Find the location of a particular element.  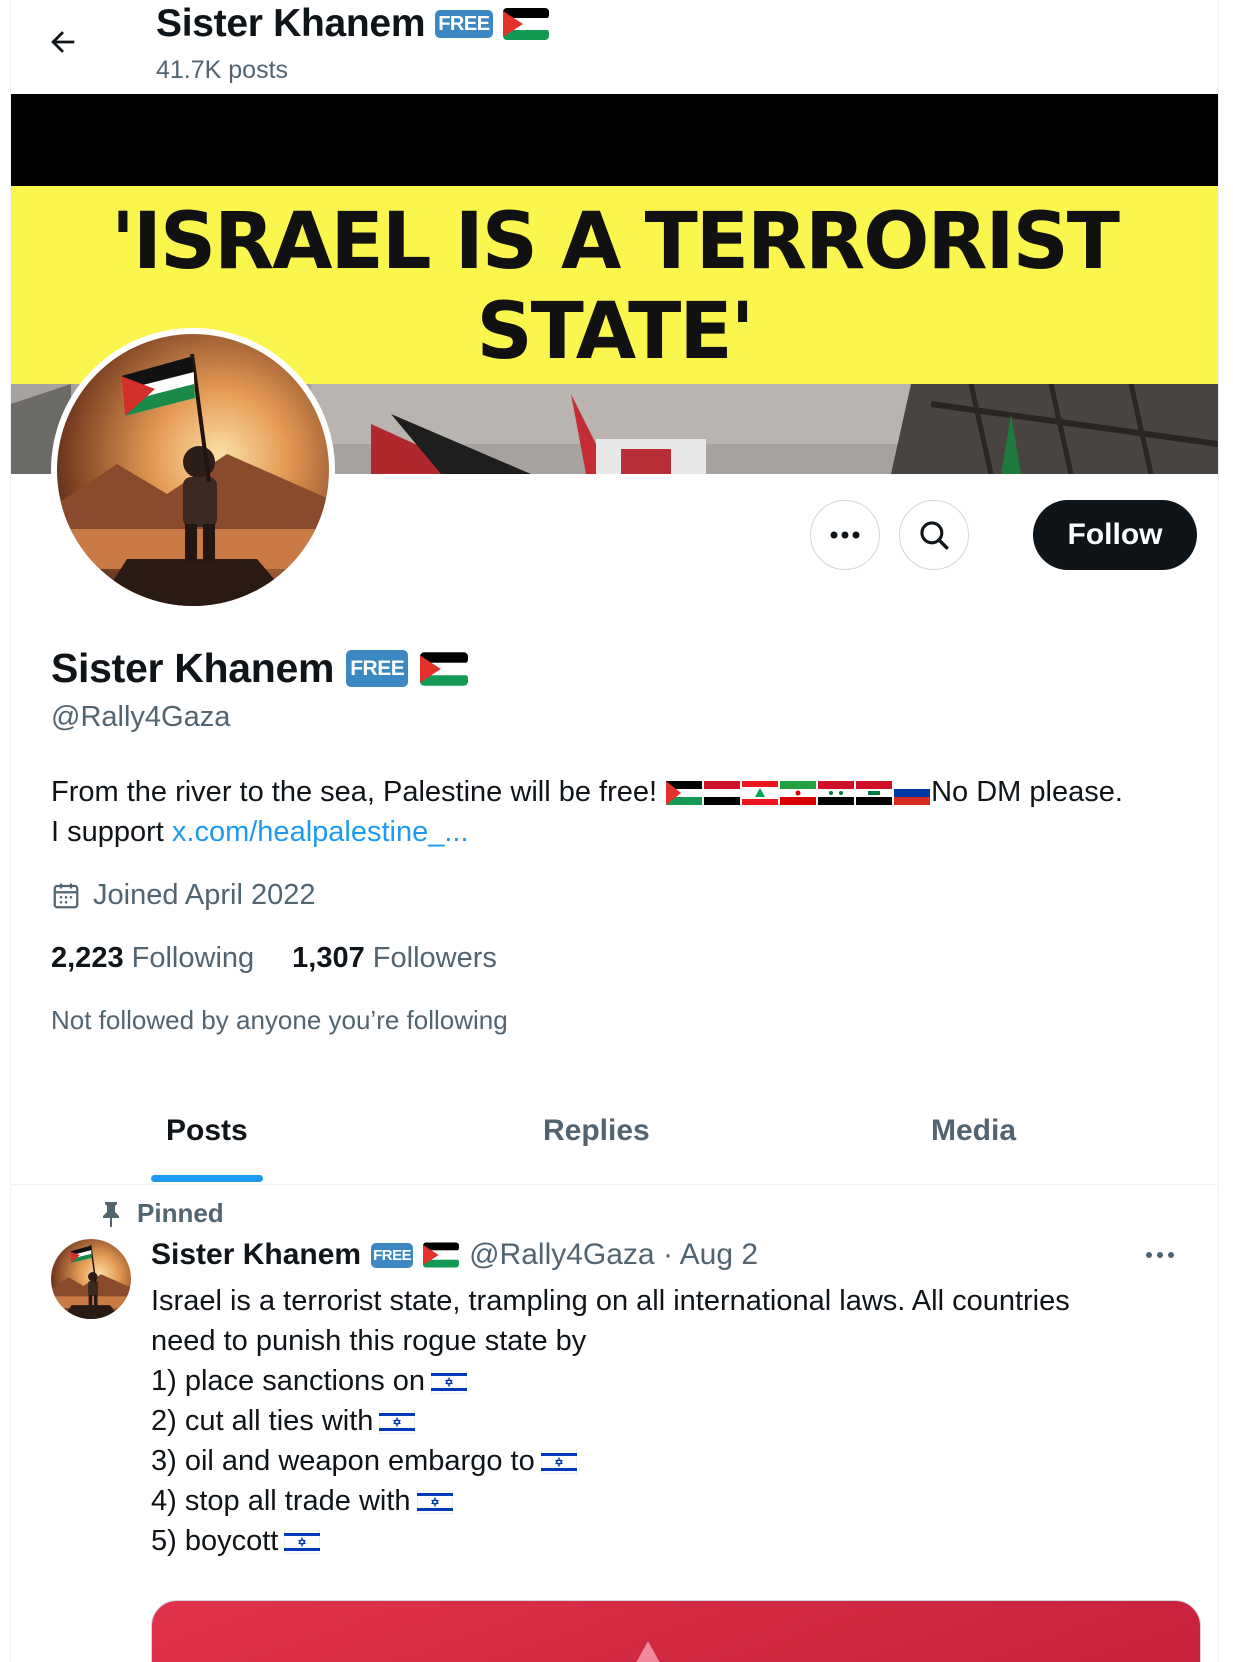

country-flags is located at coordinates (798, 793).